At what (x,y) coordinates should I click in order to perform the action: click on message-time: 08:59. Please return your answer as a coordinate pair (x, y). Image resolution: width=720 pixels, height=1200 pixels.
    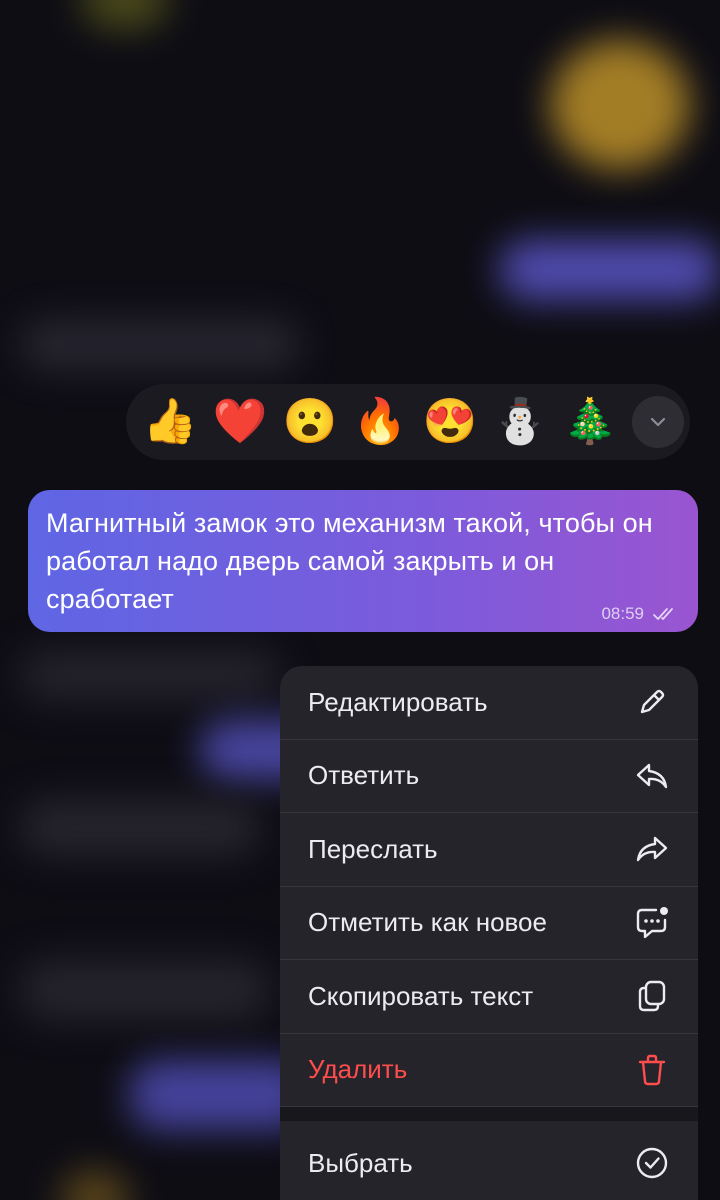
    Looking at the image, I should click on (622, 613).